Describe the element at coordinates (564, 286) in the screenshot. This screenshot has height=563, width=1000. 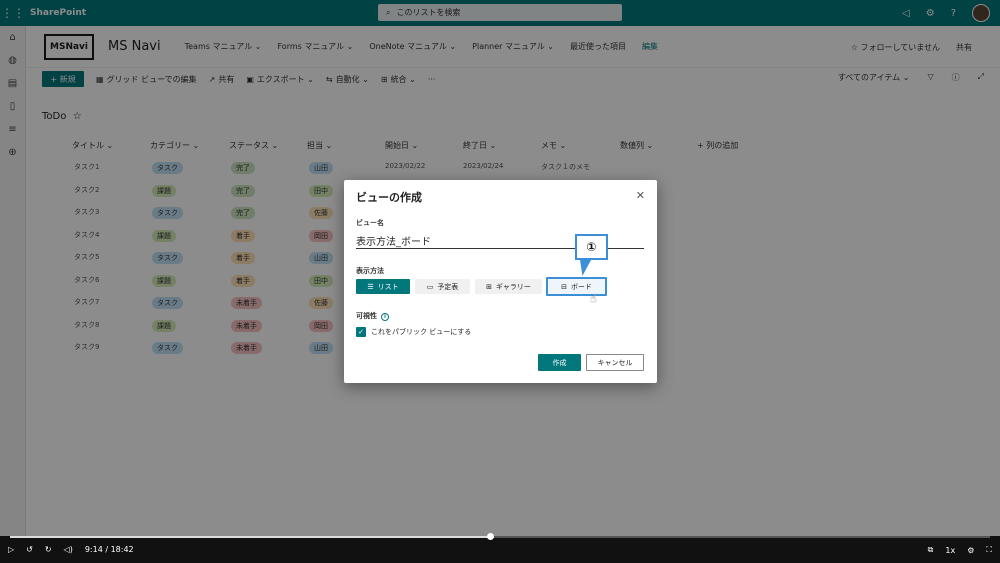
I see `board-icon: ⊟` at that location.